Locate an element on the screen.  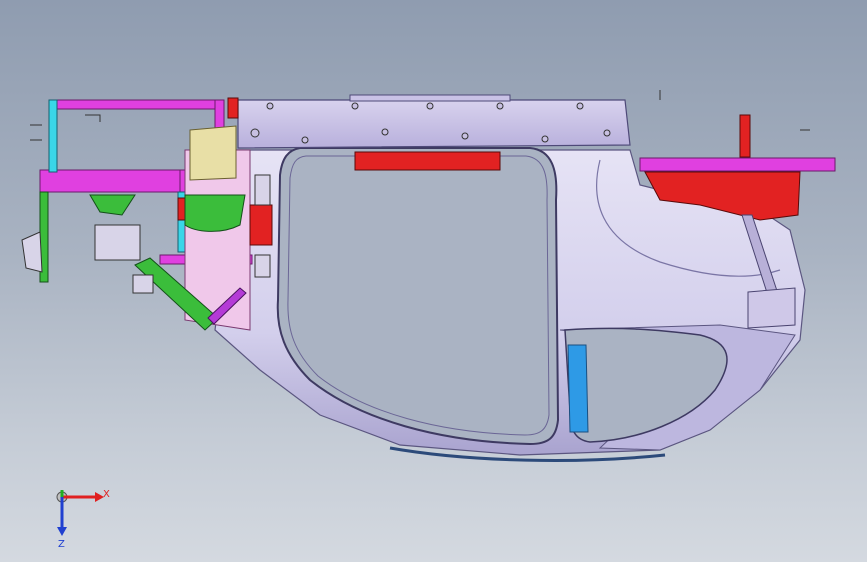
axis-triad: X Z is located at coordinates (83, 519).